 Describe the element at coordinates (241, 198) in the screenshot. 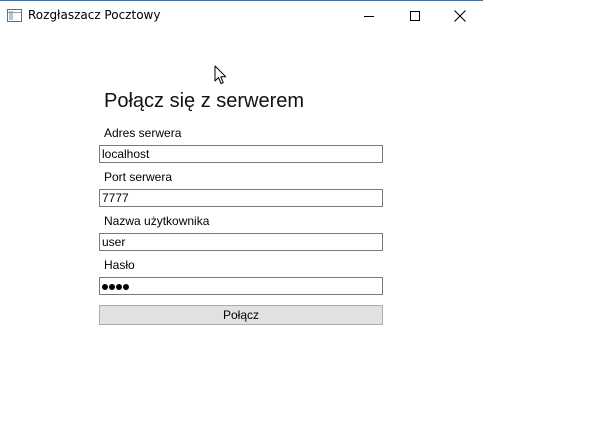

I see `server-port-input: 7777` at that location.